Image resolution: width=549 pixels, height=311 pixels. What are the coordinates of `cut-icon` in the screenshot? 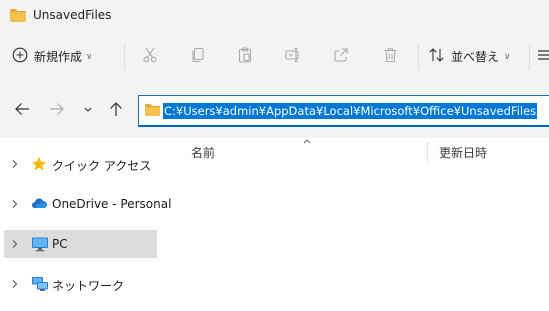 It's located at (150, 56).